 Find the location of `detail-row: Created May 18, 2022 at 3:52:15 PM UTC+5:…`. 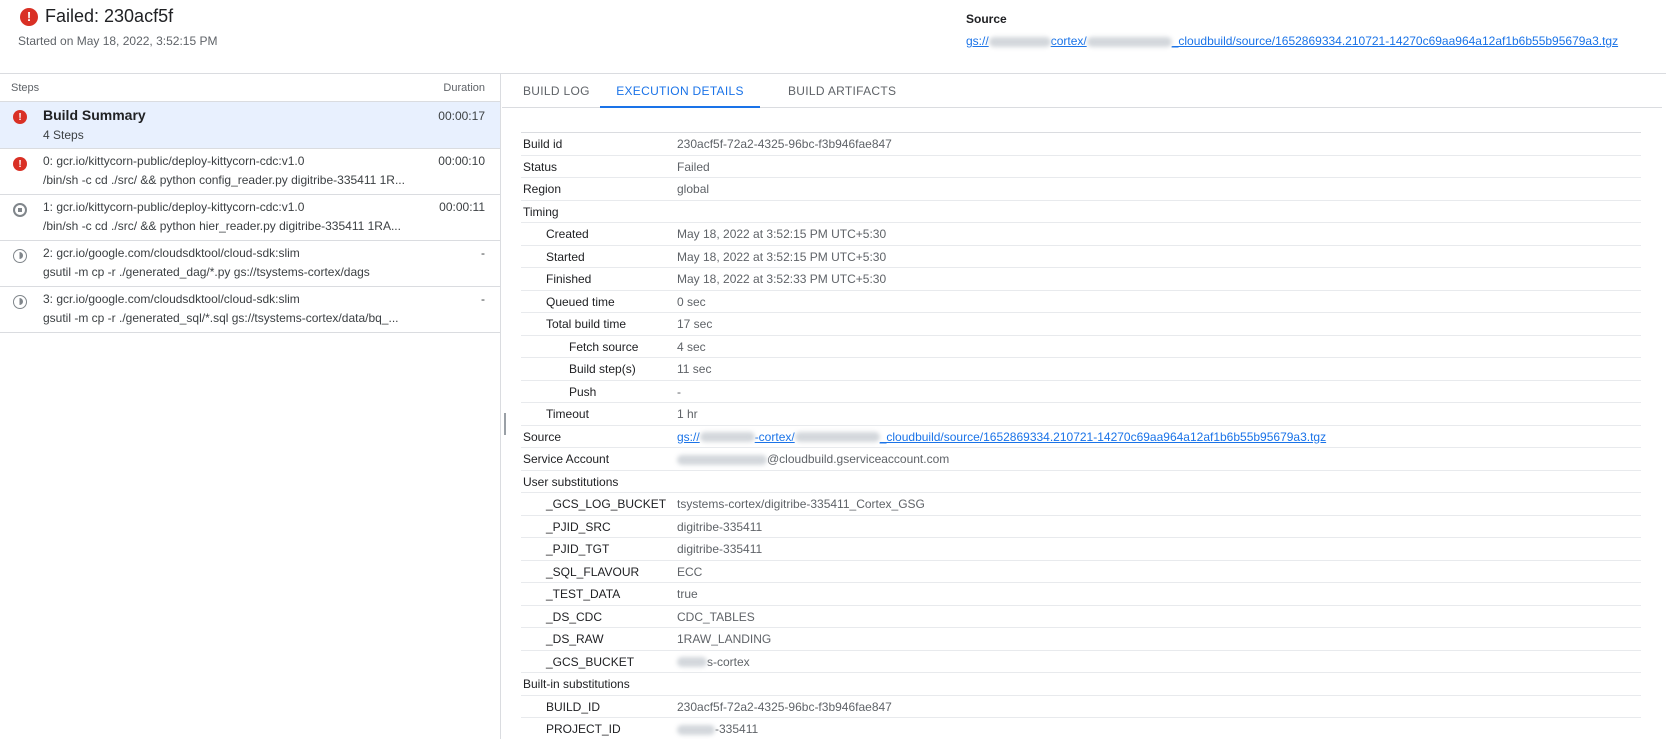

detail-row: Created May 18, 2022 at 3:52:15 PM UTC+5:… is located at coordinates (1081, 234).